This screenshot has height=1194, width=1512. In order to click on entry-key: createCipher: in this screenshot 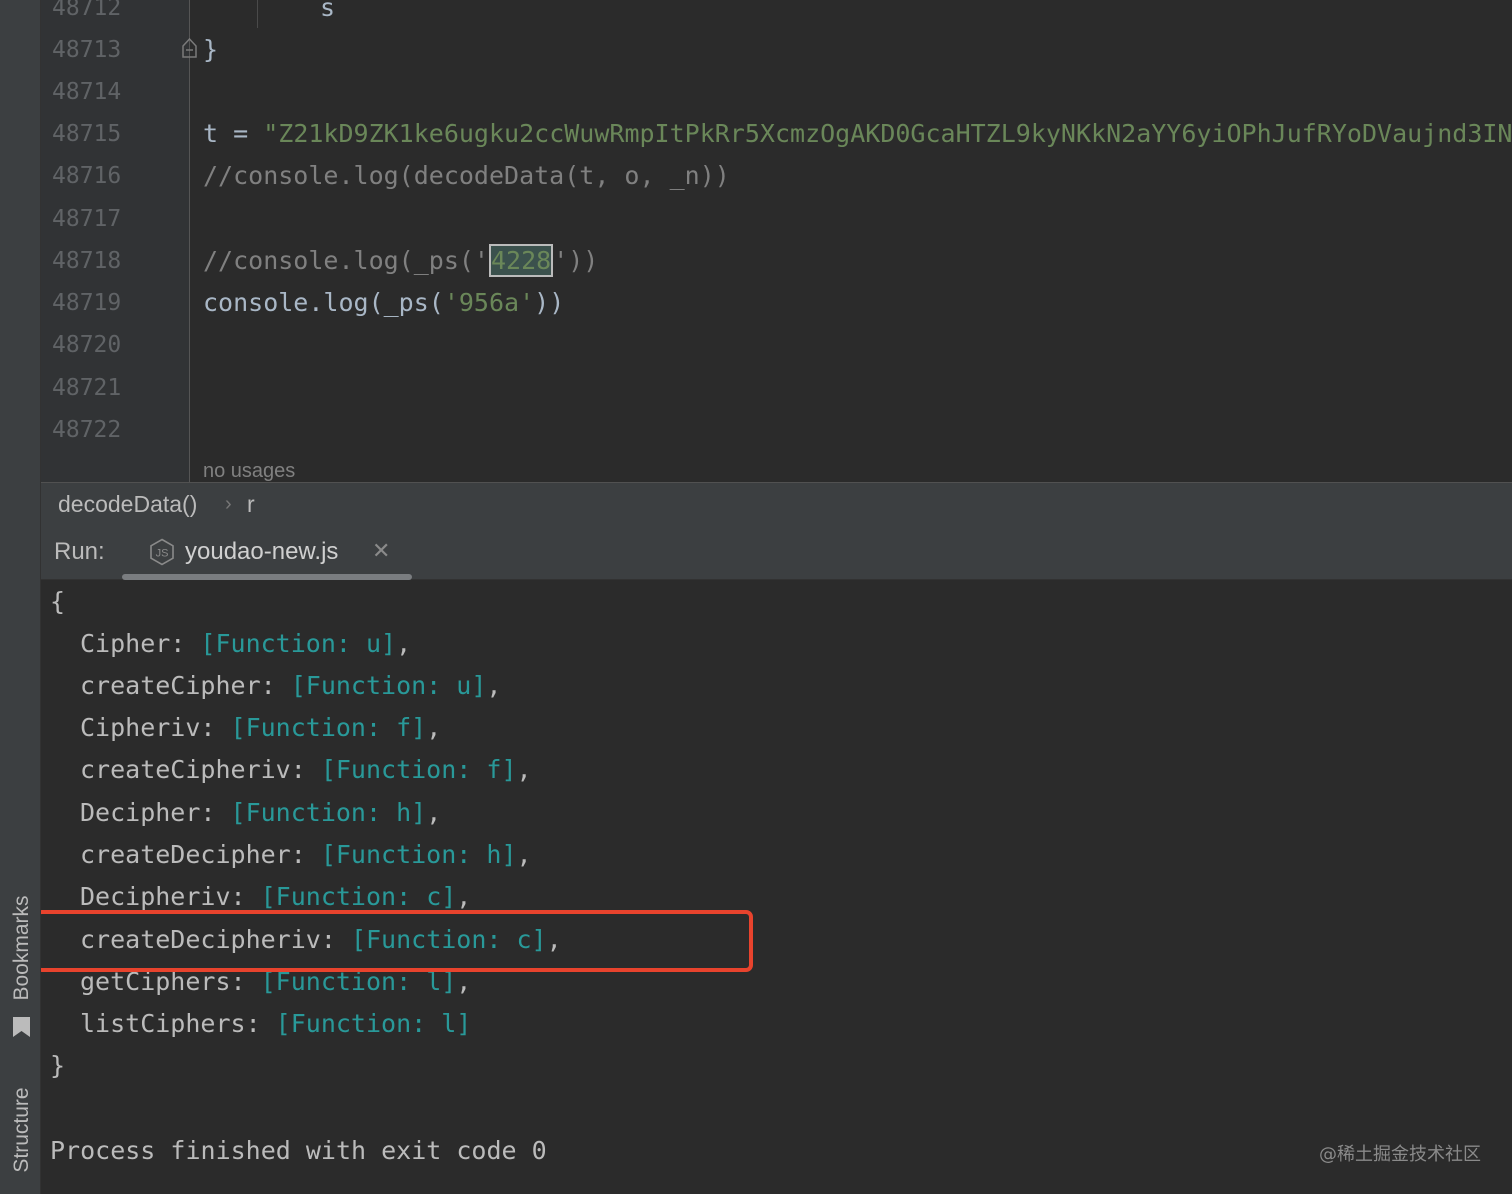, I will do `click(185, 685)`.